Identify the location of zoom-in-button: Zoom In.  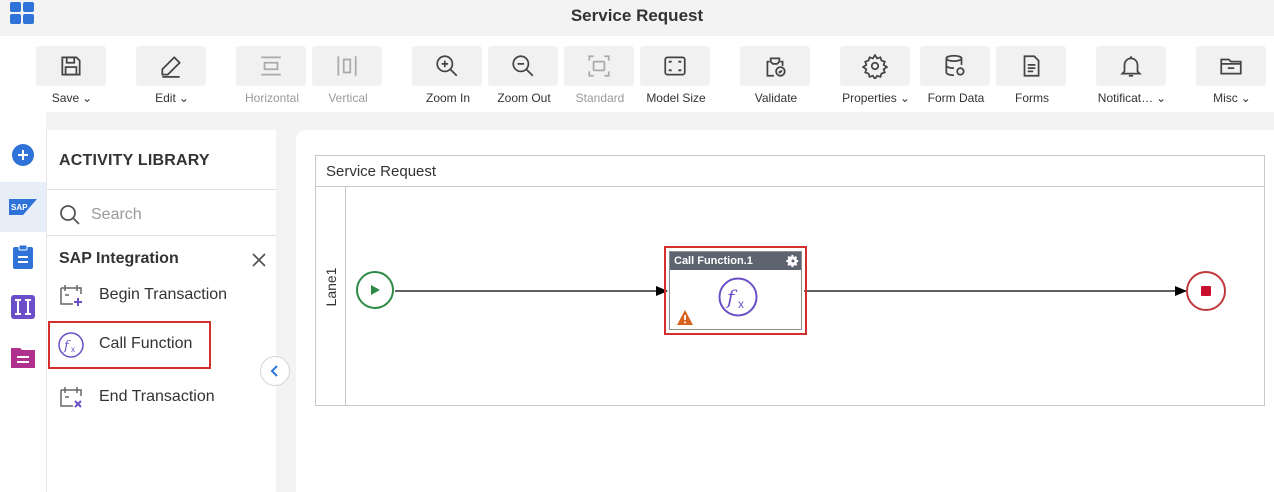
(448, 77).